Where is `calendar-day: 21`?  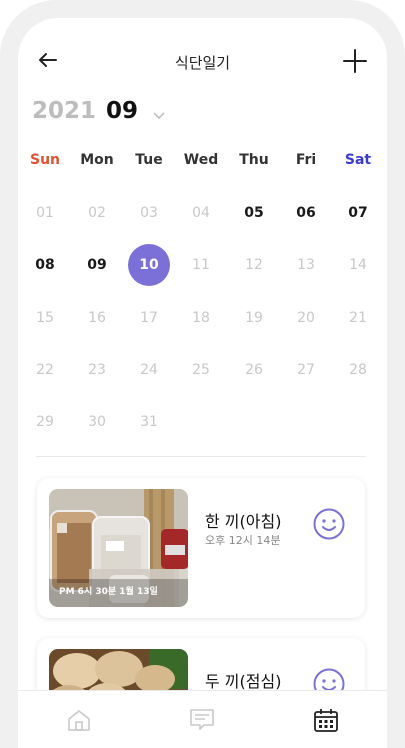
calendar-day: 21 is located at coordinates (358, 318).